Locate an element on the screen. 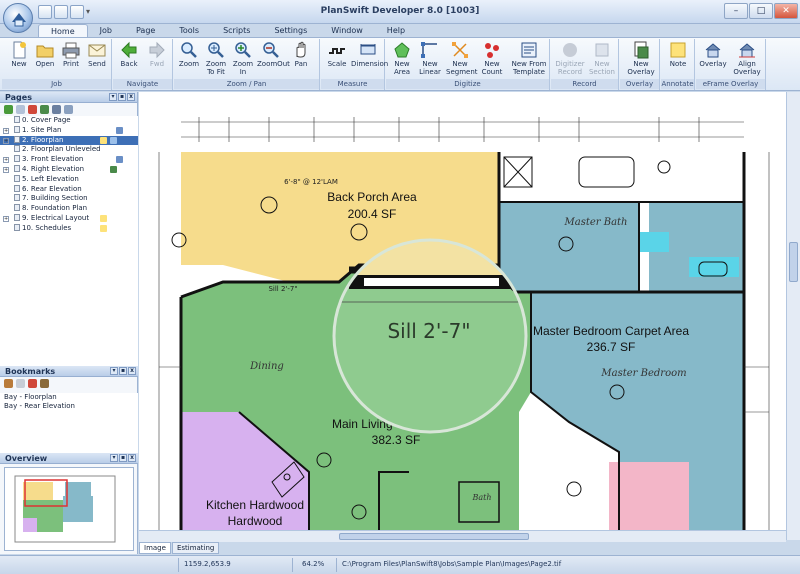 The height and width of the screenshot is (574, 800). page-item-building-section: 7. Building Section is located at coordinates (69, 199).